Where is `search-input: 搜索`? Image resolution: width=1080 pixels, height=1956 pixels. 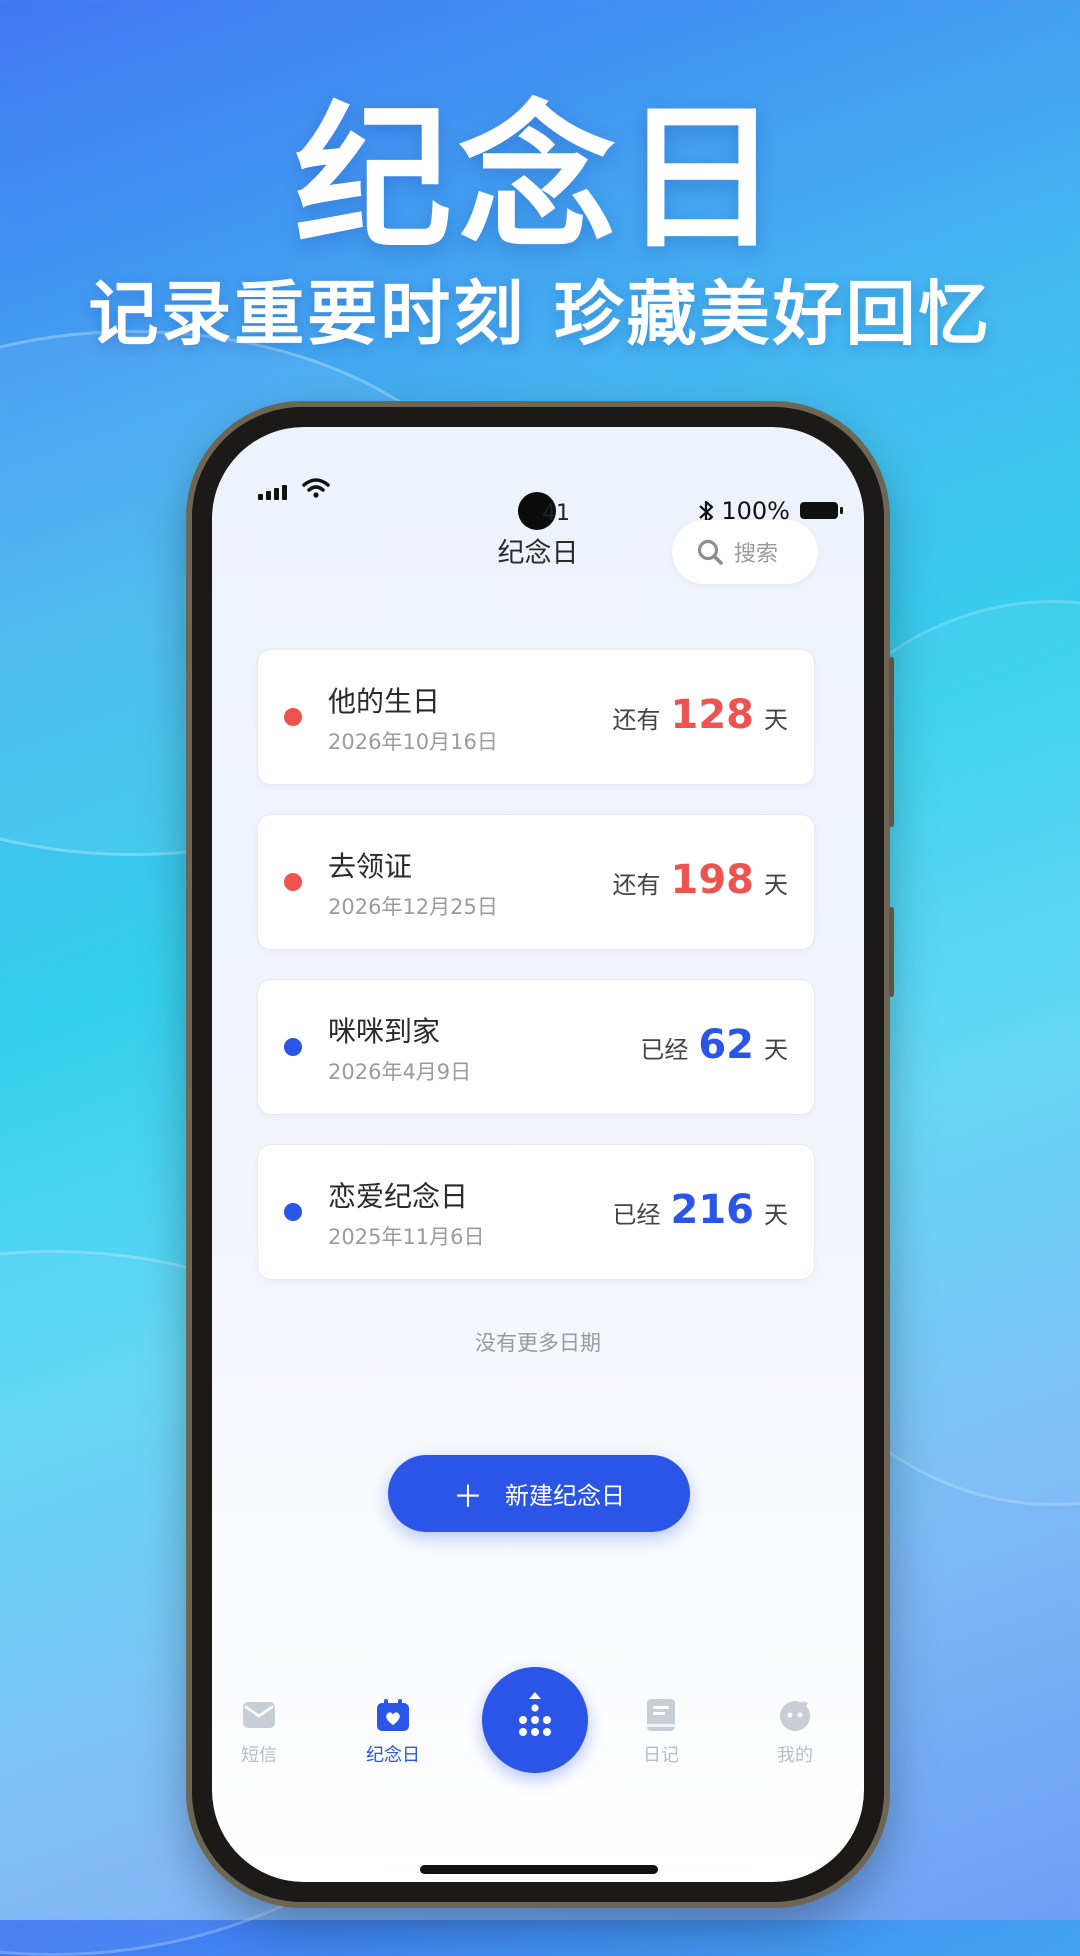
search-input: 搜索 is located at coordinates (745, 552).